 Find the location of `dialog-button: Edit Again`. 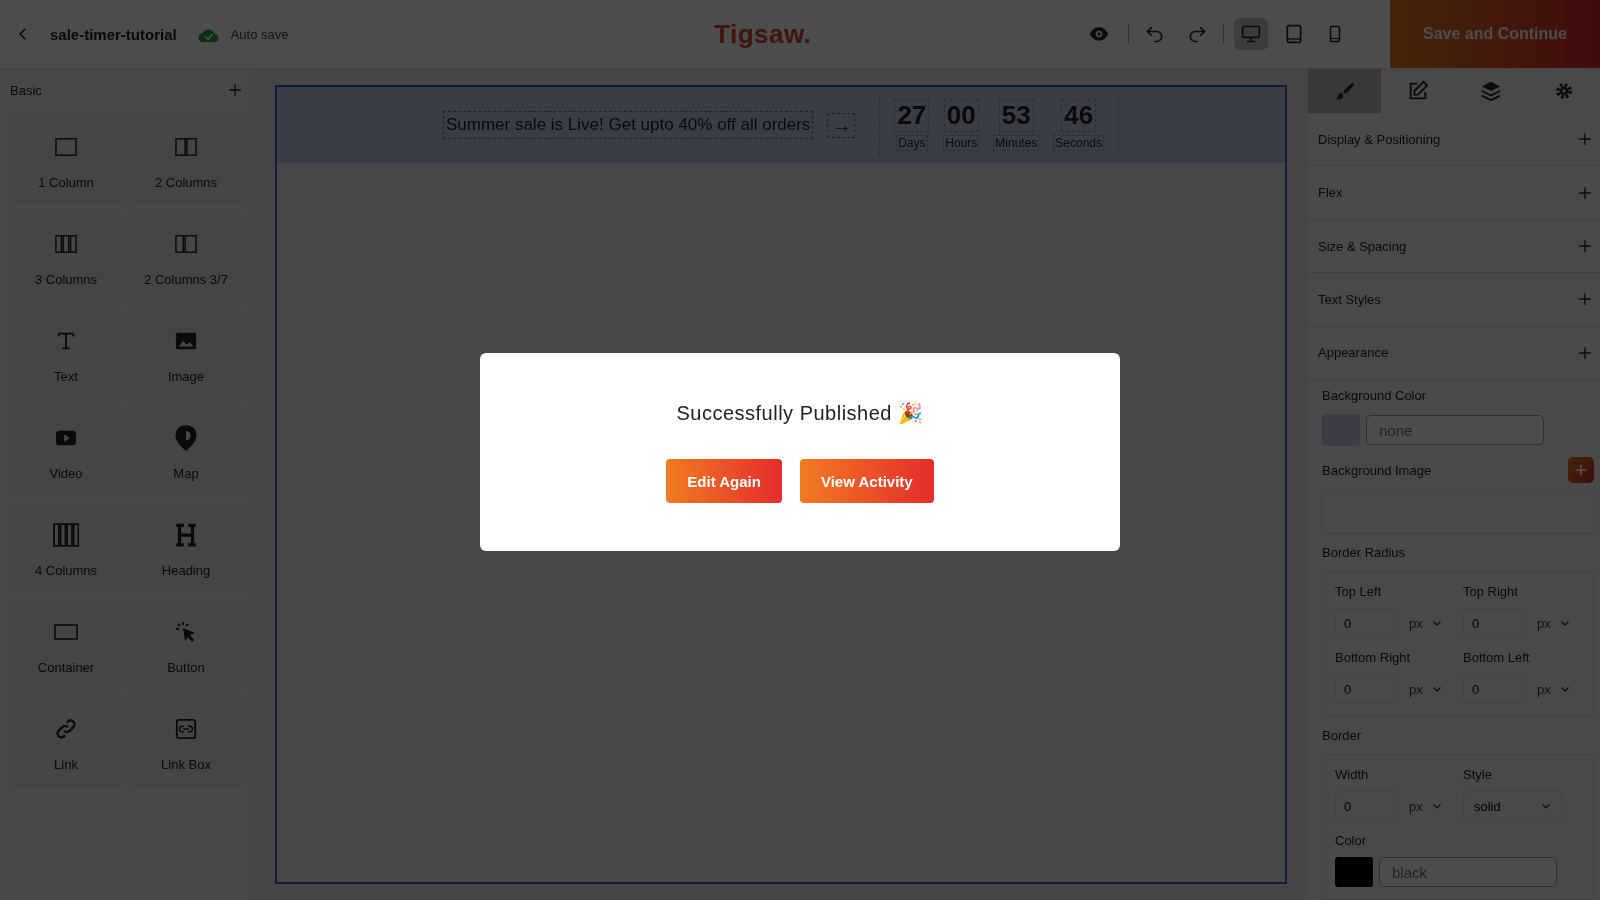

dialog-button: Edit Again is located at coordinates (724, 481).